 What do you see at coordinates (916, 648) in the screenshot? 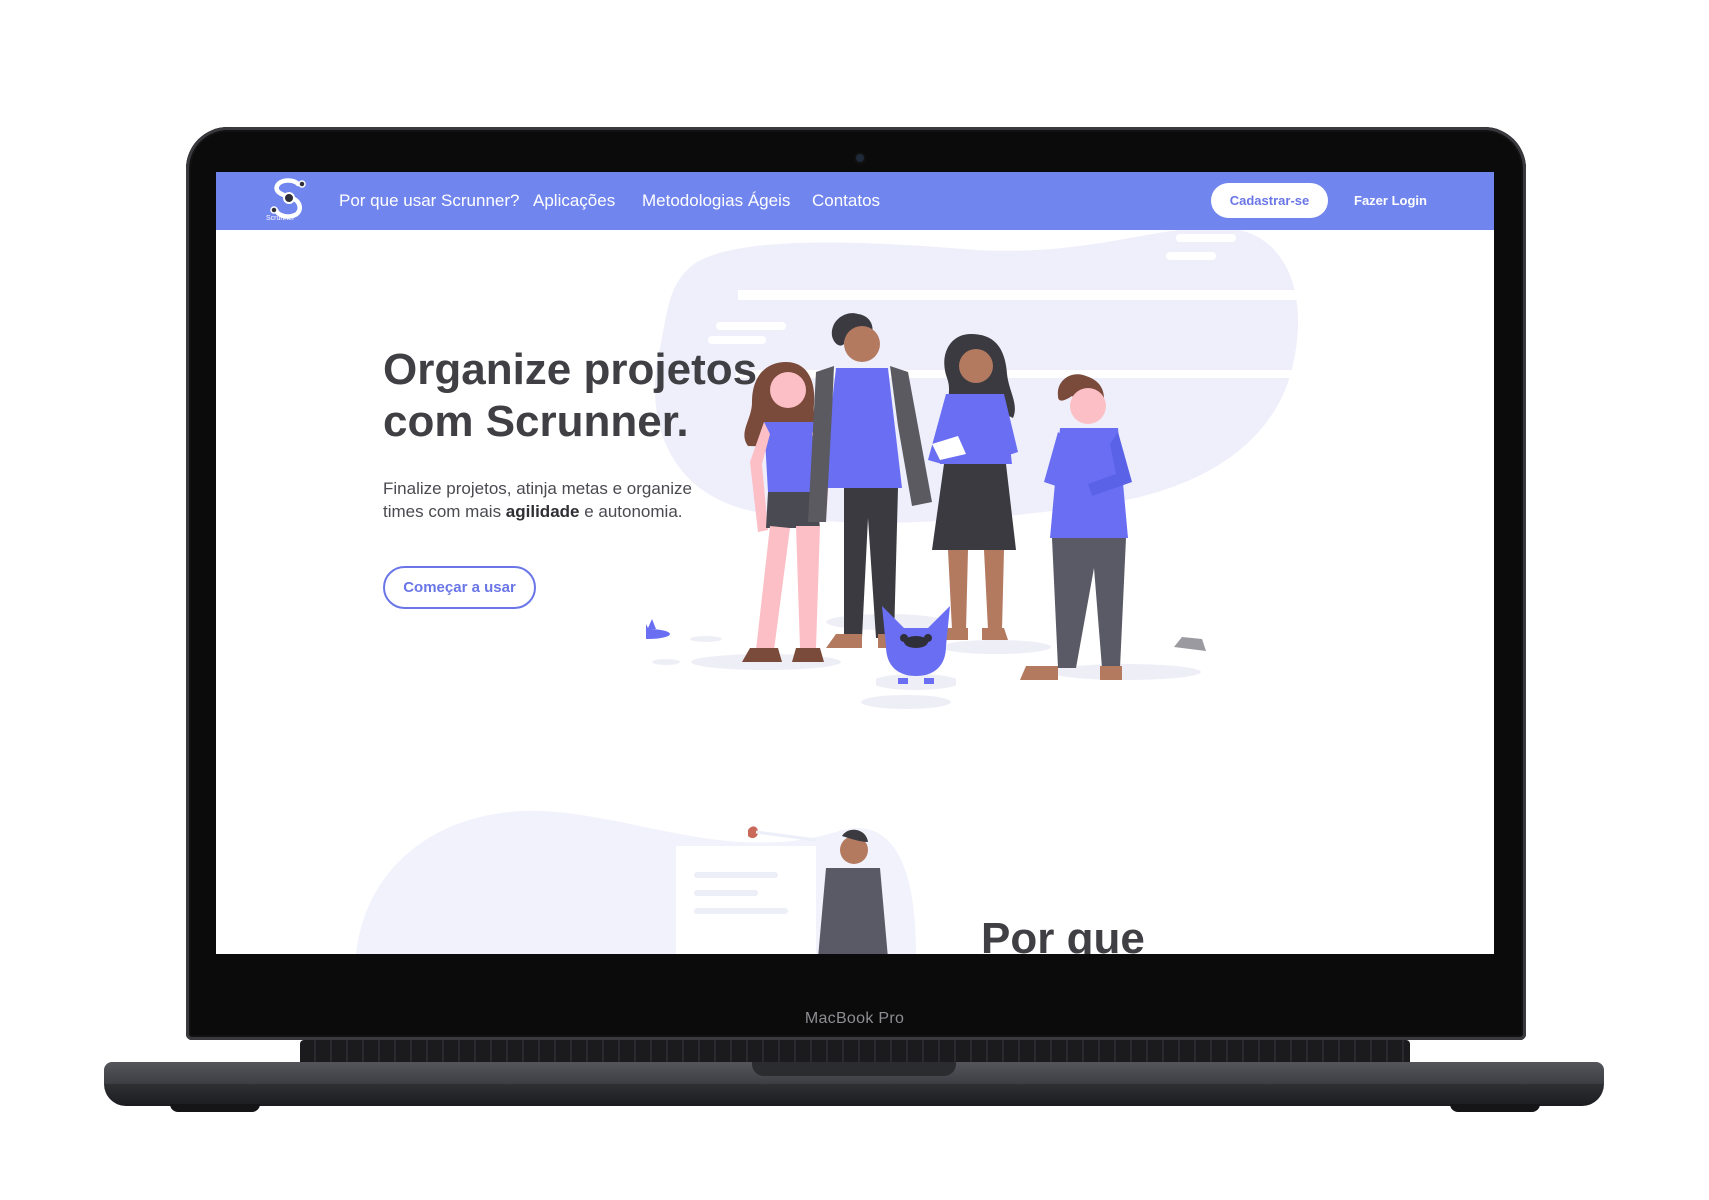
I see `dog-illustration` at bounding box center [916, 648].